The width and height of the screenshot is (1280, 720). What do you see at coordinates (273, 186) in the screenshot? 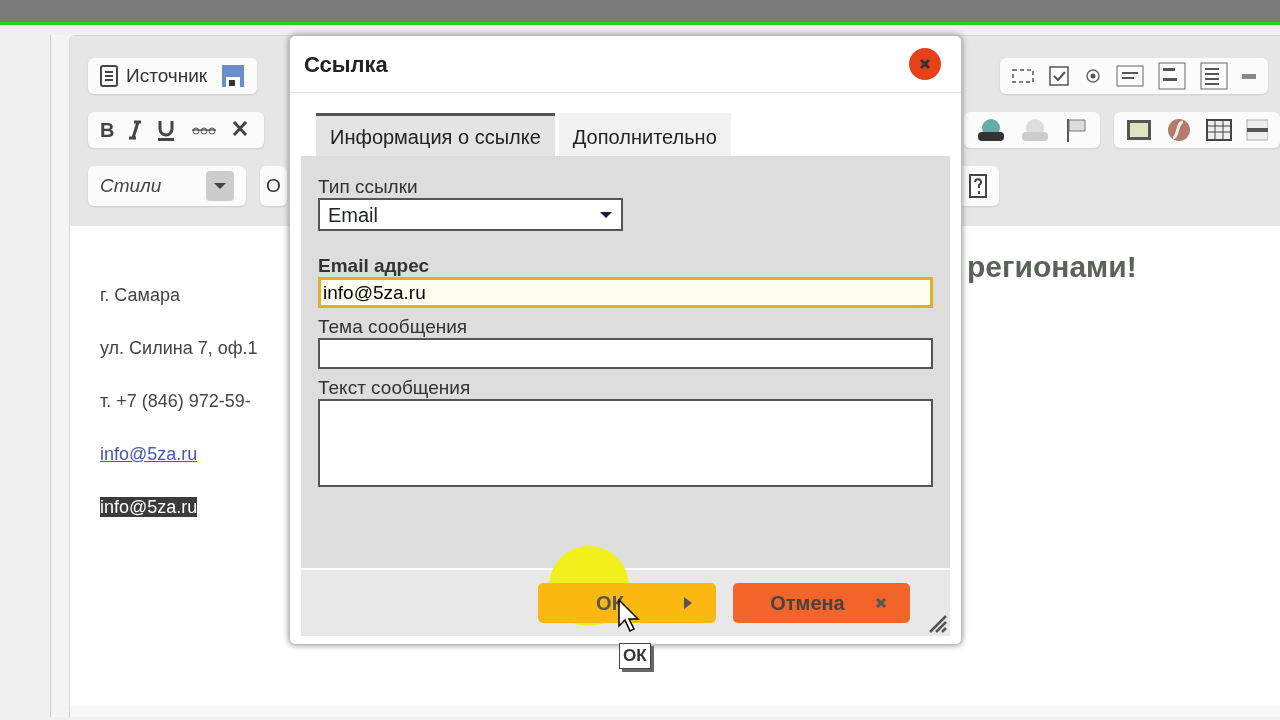
I see `format-combo: О` at bounding box center [273, 186].